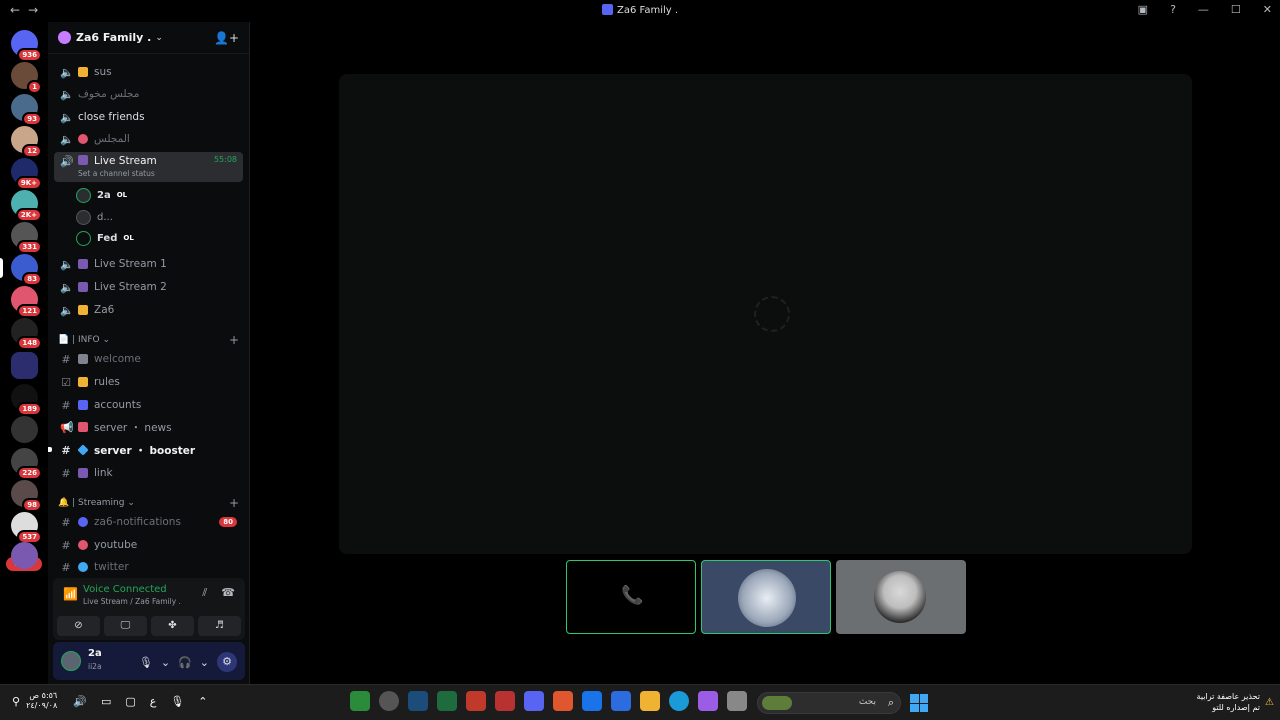  I want to click on unread-badge: 936, so click(29, 55).